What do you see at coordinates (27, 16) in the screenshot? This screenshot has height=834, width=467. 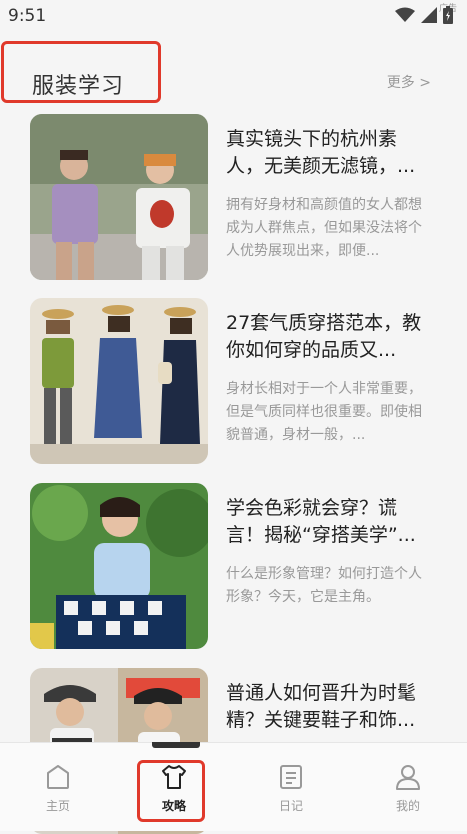 I see `status-time: 9:51` at bounding box center [27, 16].